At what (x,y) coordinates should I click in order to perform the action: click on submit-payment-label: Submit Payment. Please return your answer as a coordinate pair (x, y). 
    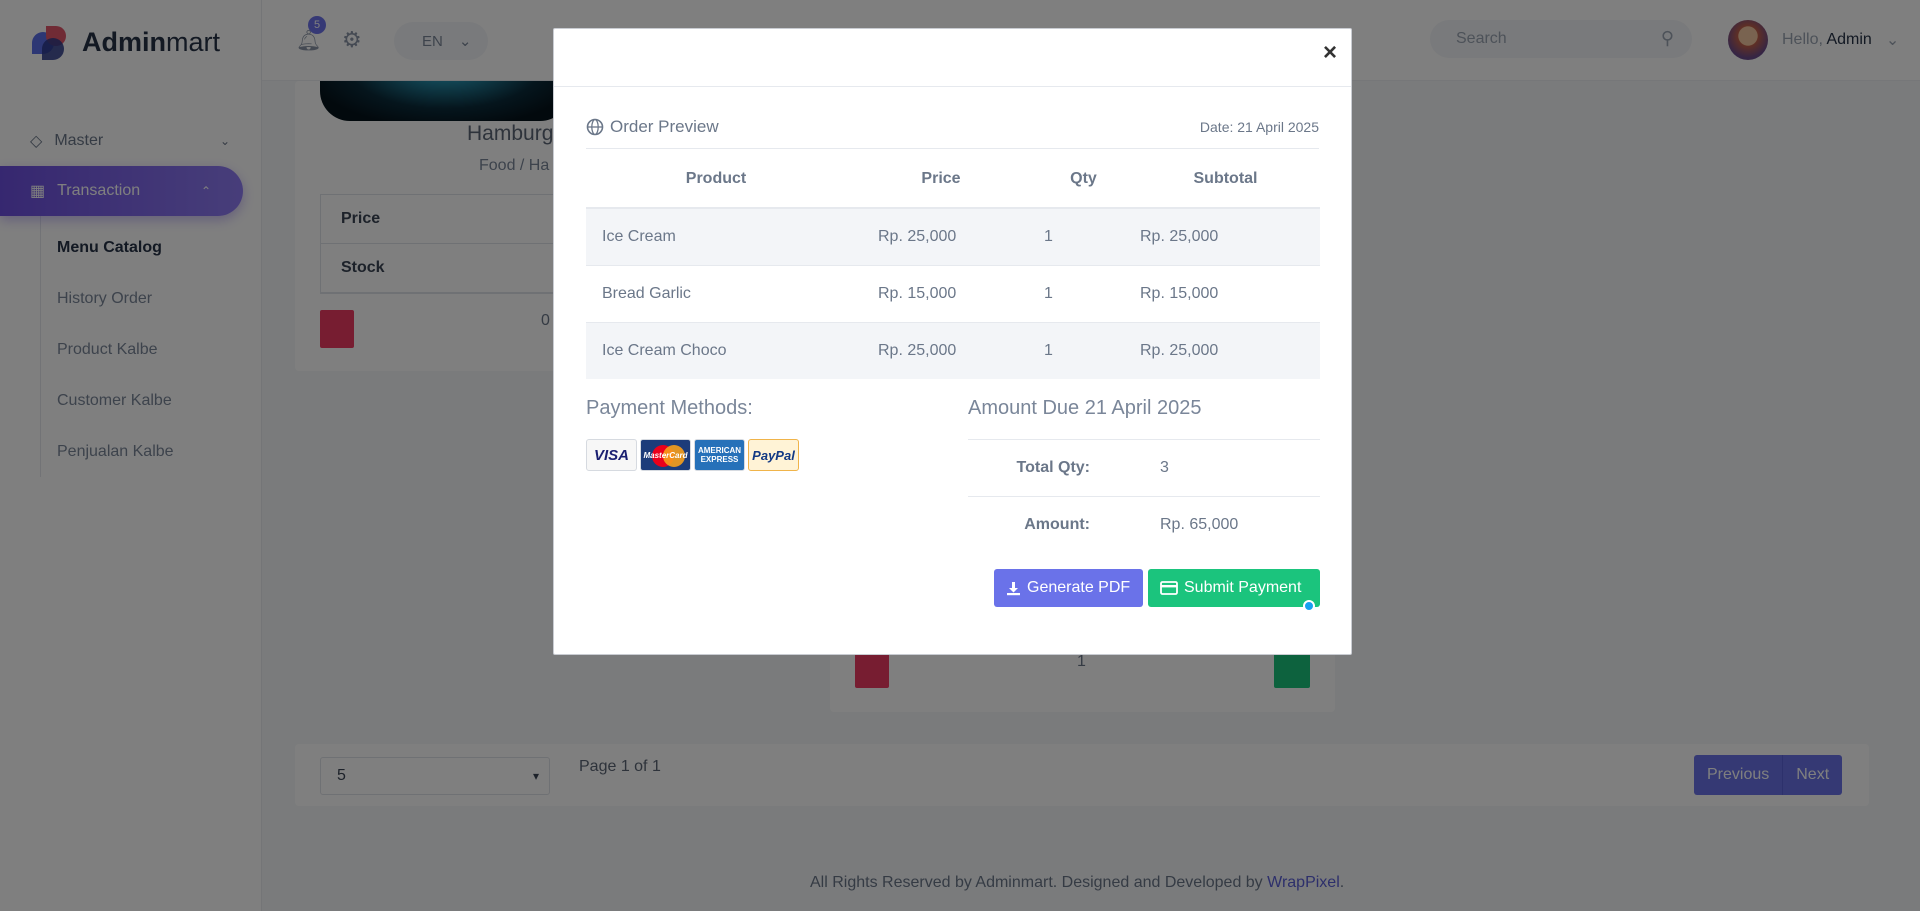
    Looking at the image, I should click on (1243, 587).